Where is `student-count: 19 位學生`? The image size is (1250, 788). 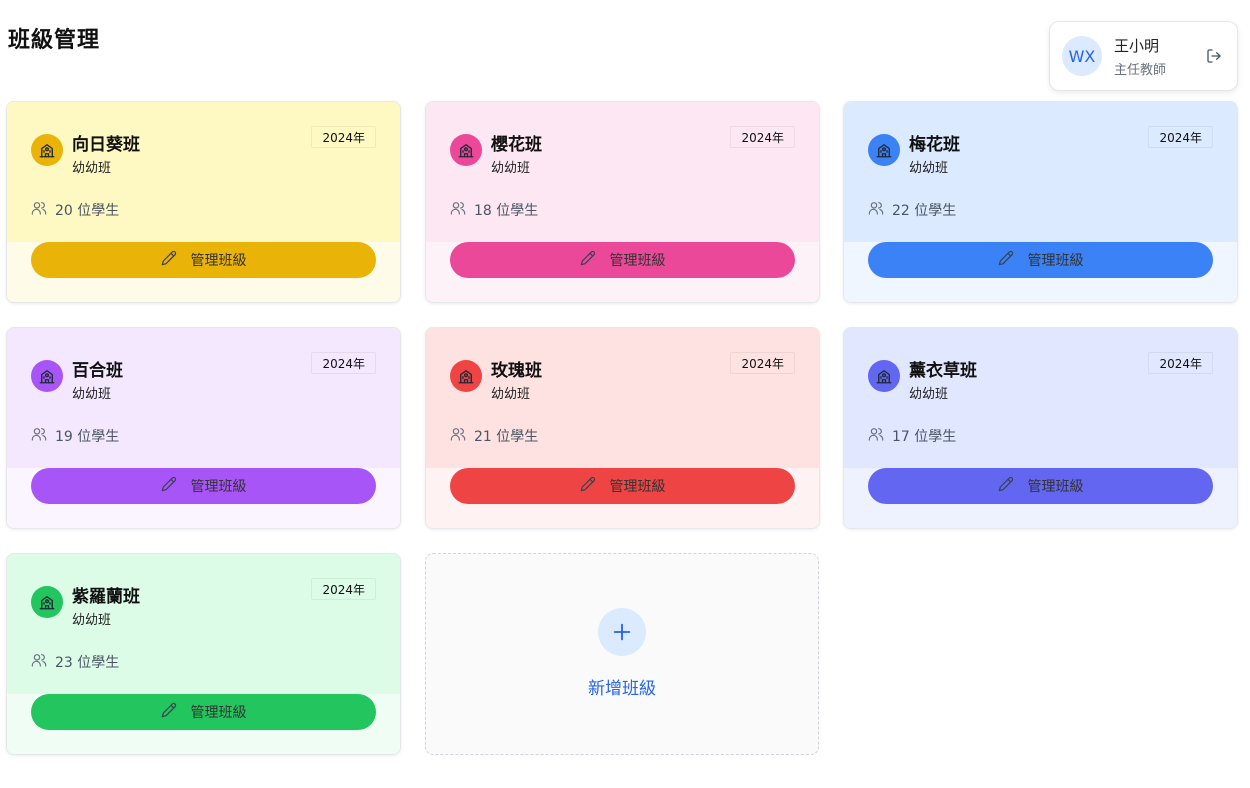 student-count: 19 位學生 is located at coordinates (75, 436).